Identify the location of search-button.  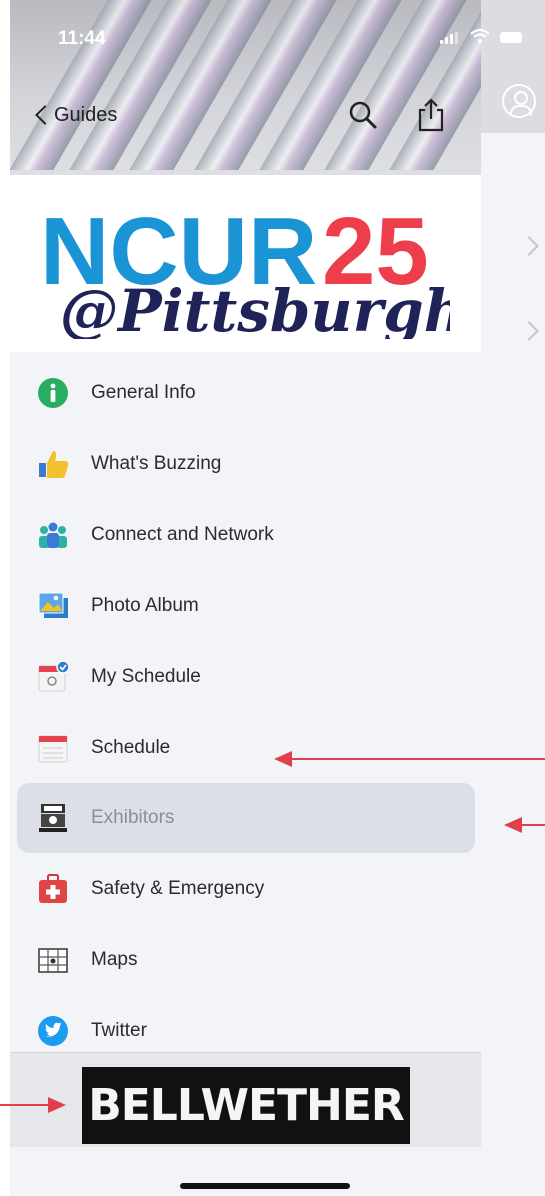
(363, 115).